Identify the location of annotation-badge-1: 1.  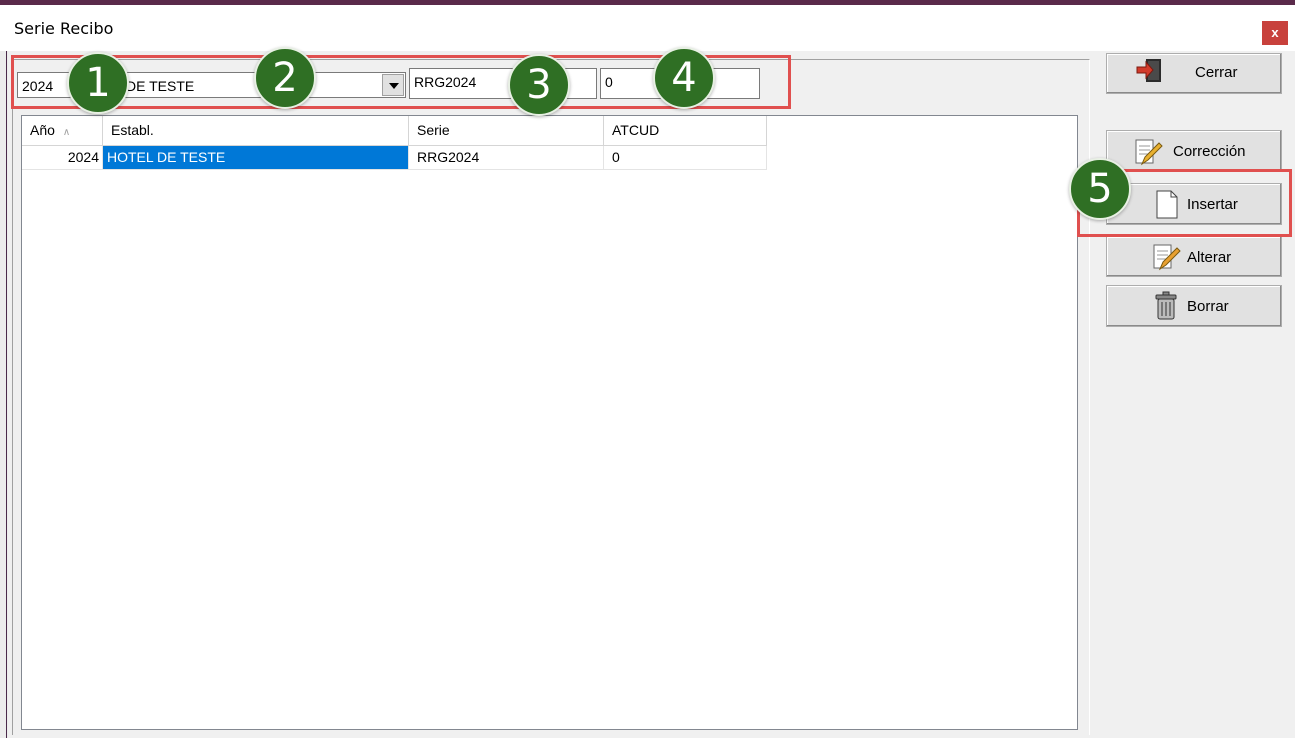
(98, 83).